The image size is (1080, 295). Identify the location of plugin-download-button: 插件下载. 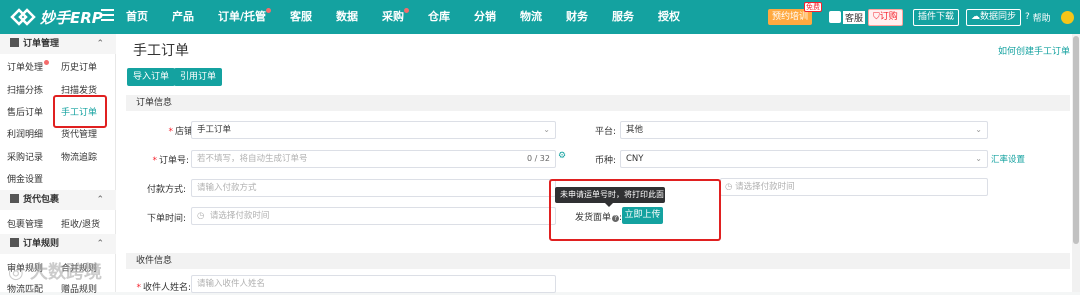
(936, 17).